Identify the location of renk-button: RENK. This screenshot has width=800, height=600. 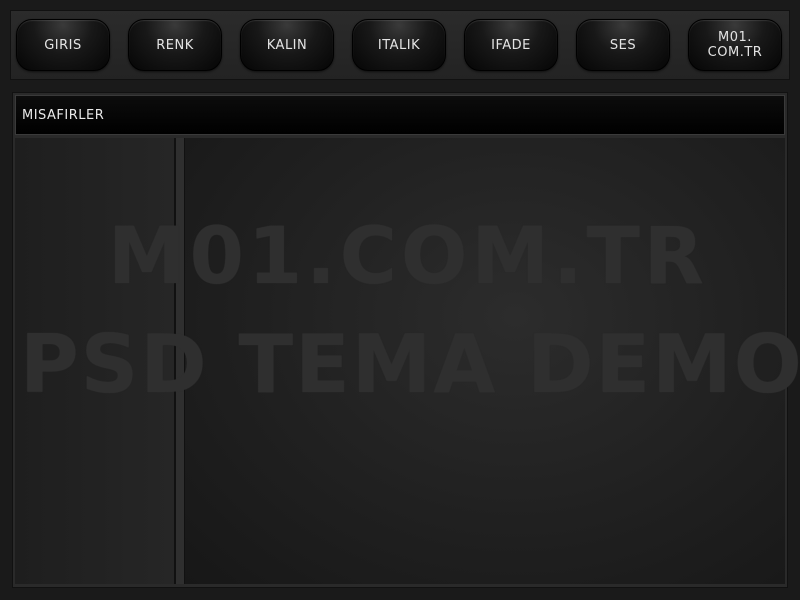
(175, 45).